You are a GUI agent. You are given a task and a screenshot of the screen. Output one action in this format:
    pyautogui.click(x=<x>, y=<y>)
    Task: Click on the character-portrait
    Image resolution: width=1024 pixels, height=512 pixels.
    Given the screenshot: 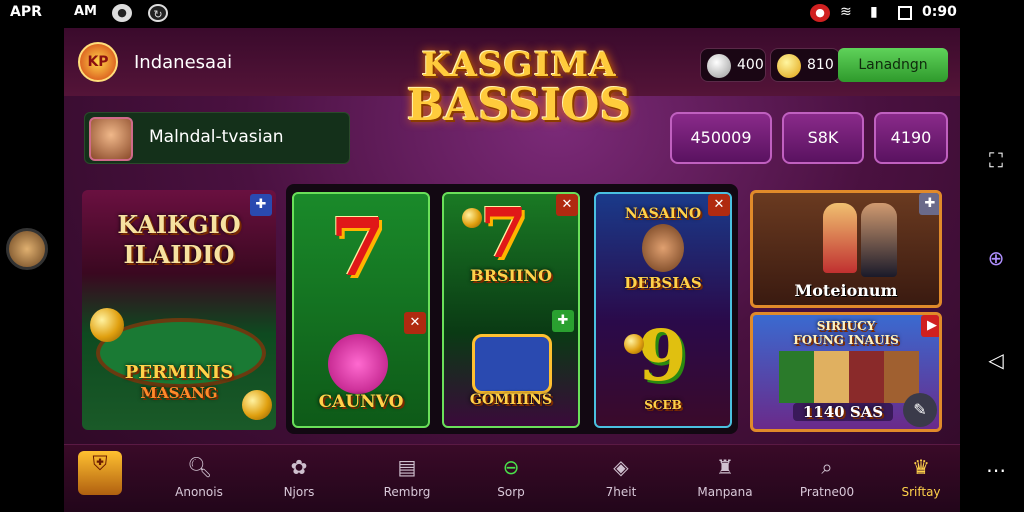 What is the action you would take?
    pyautogui.click(x=512, y=364)
    